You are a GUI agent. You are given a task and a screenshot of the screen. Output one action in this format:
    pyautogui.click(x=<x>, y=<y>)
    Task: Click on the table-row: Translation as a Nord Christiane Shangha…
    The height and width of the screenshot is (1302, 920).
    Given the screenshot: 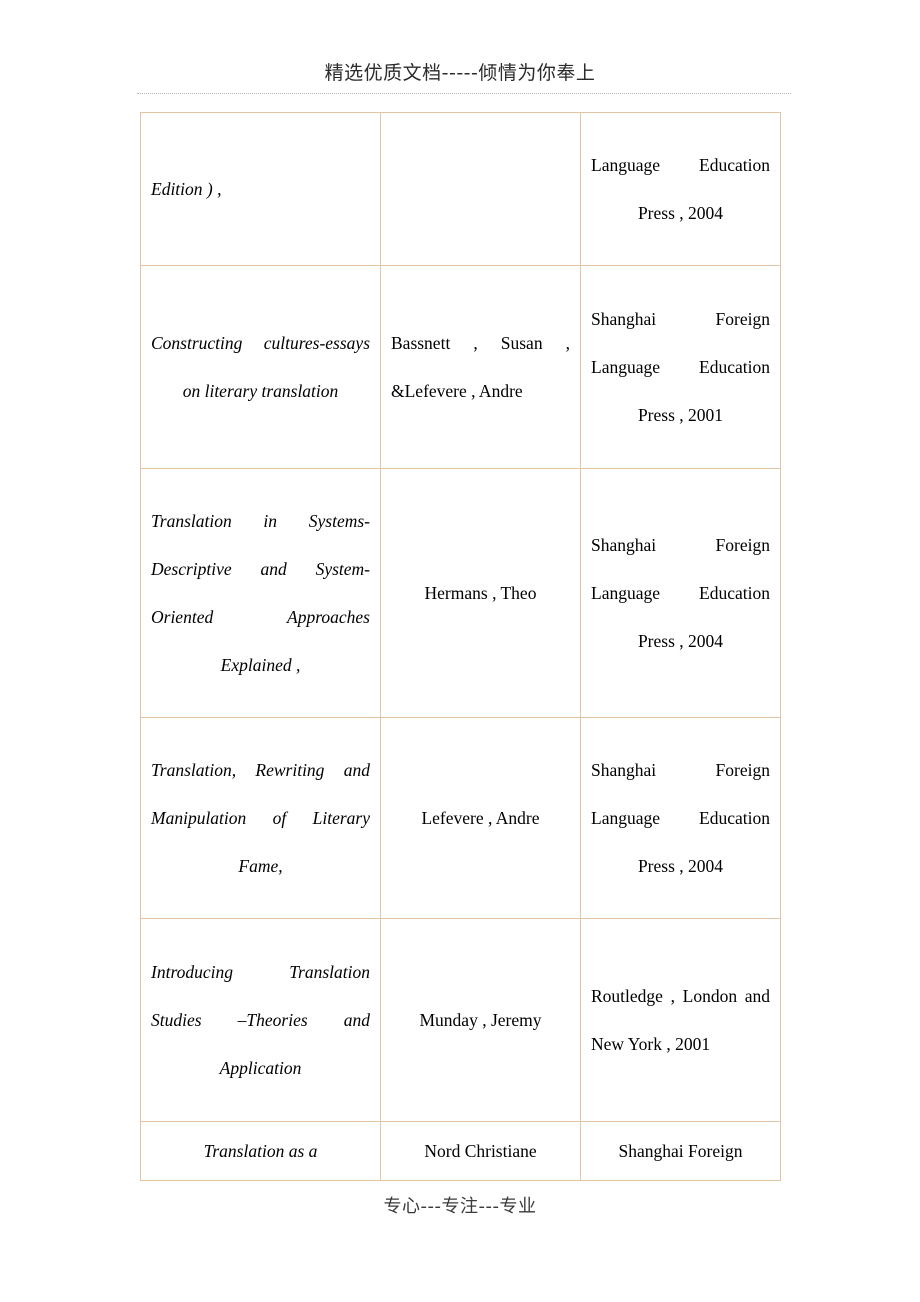 What is the action you would take?
    pyautogui.click(x=460, y=1151)
    